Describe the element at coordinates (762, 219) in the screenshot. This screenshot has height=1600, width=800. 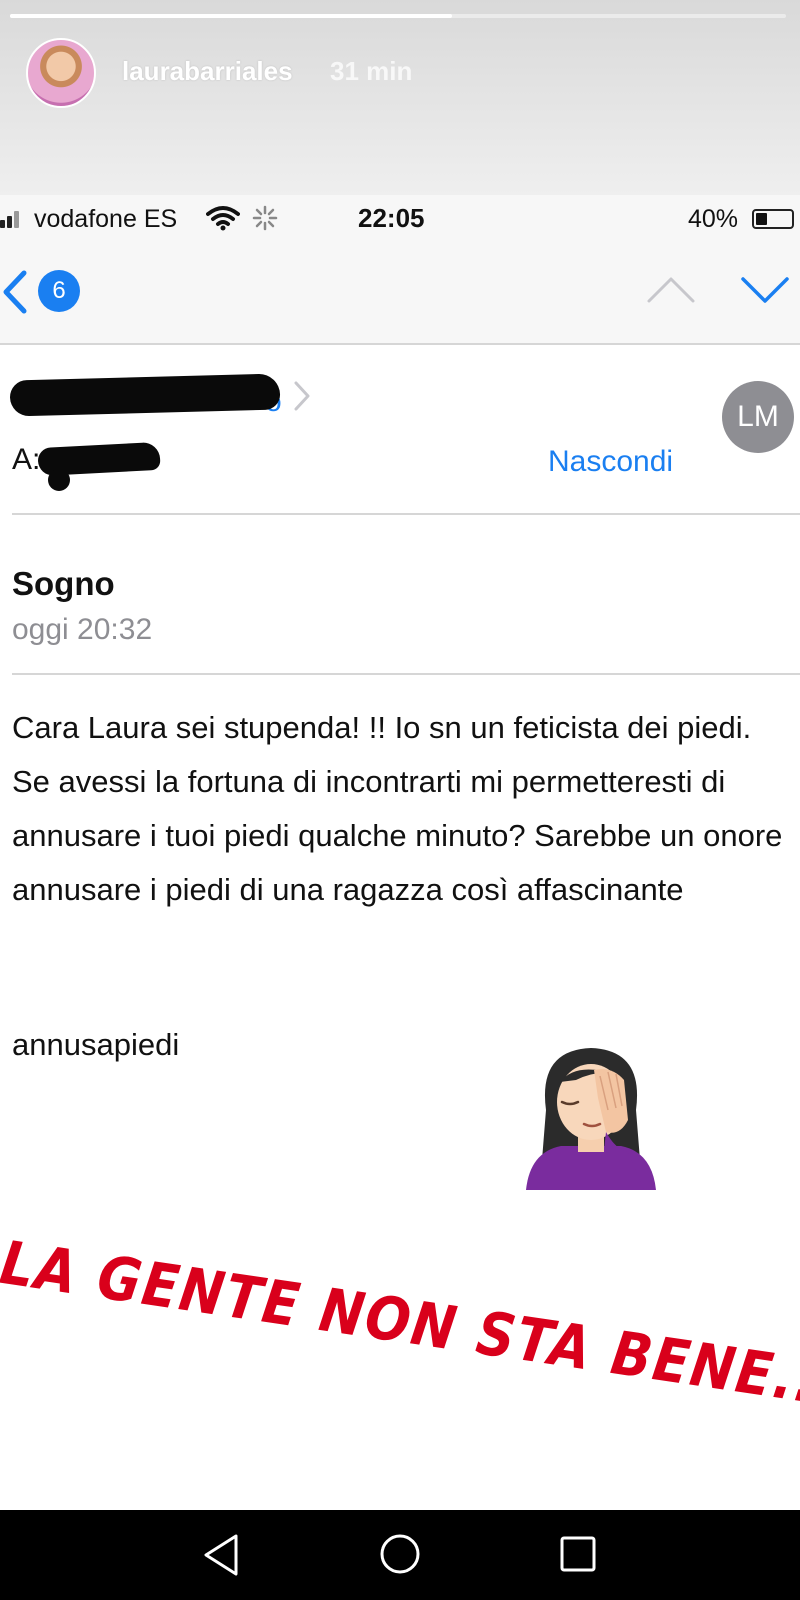
I see `battery-level-fill` at that location.